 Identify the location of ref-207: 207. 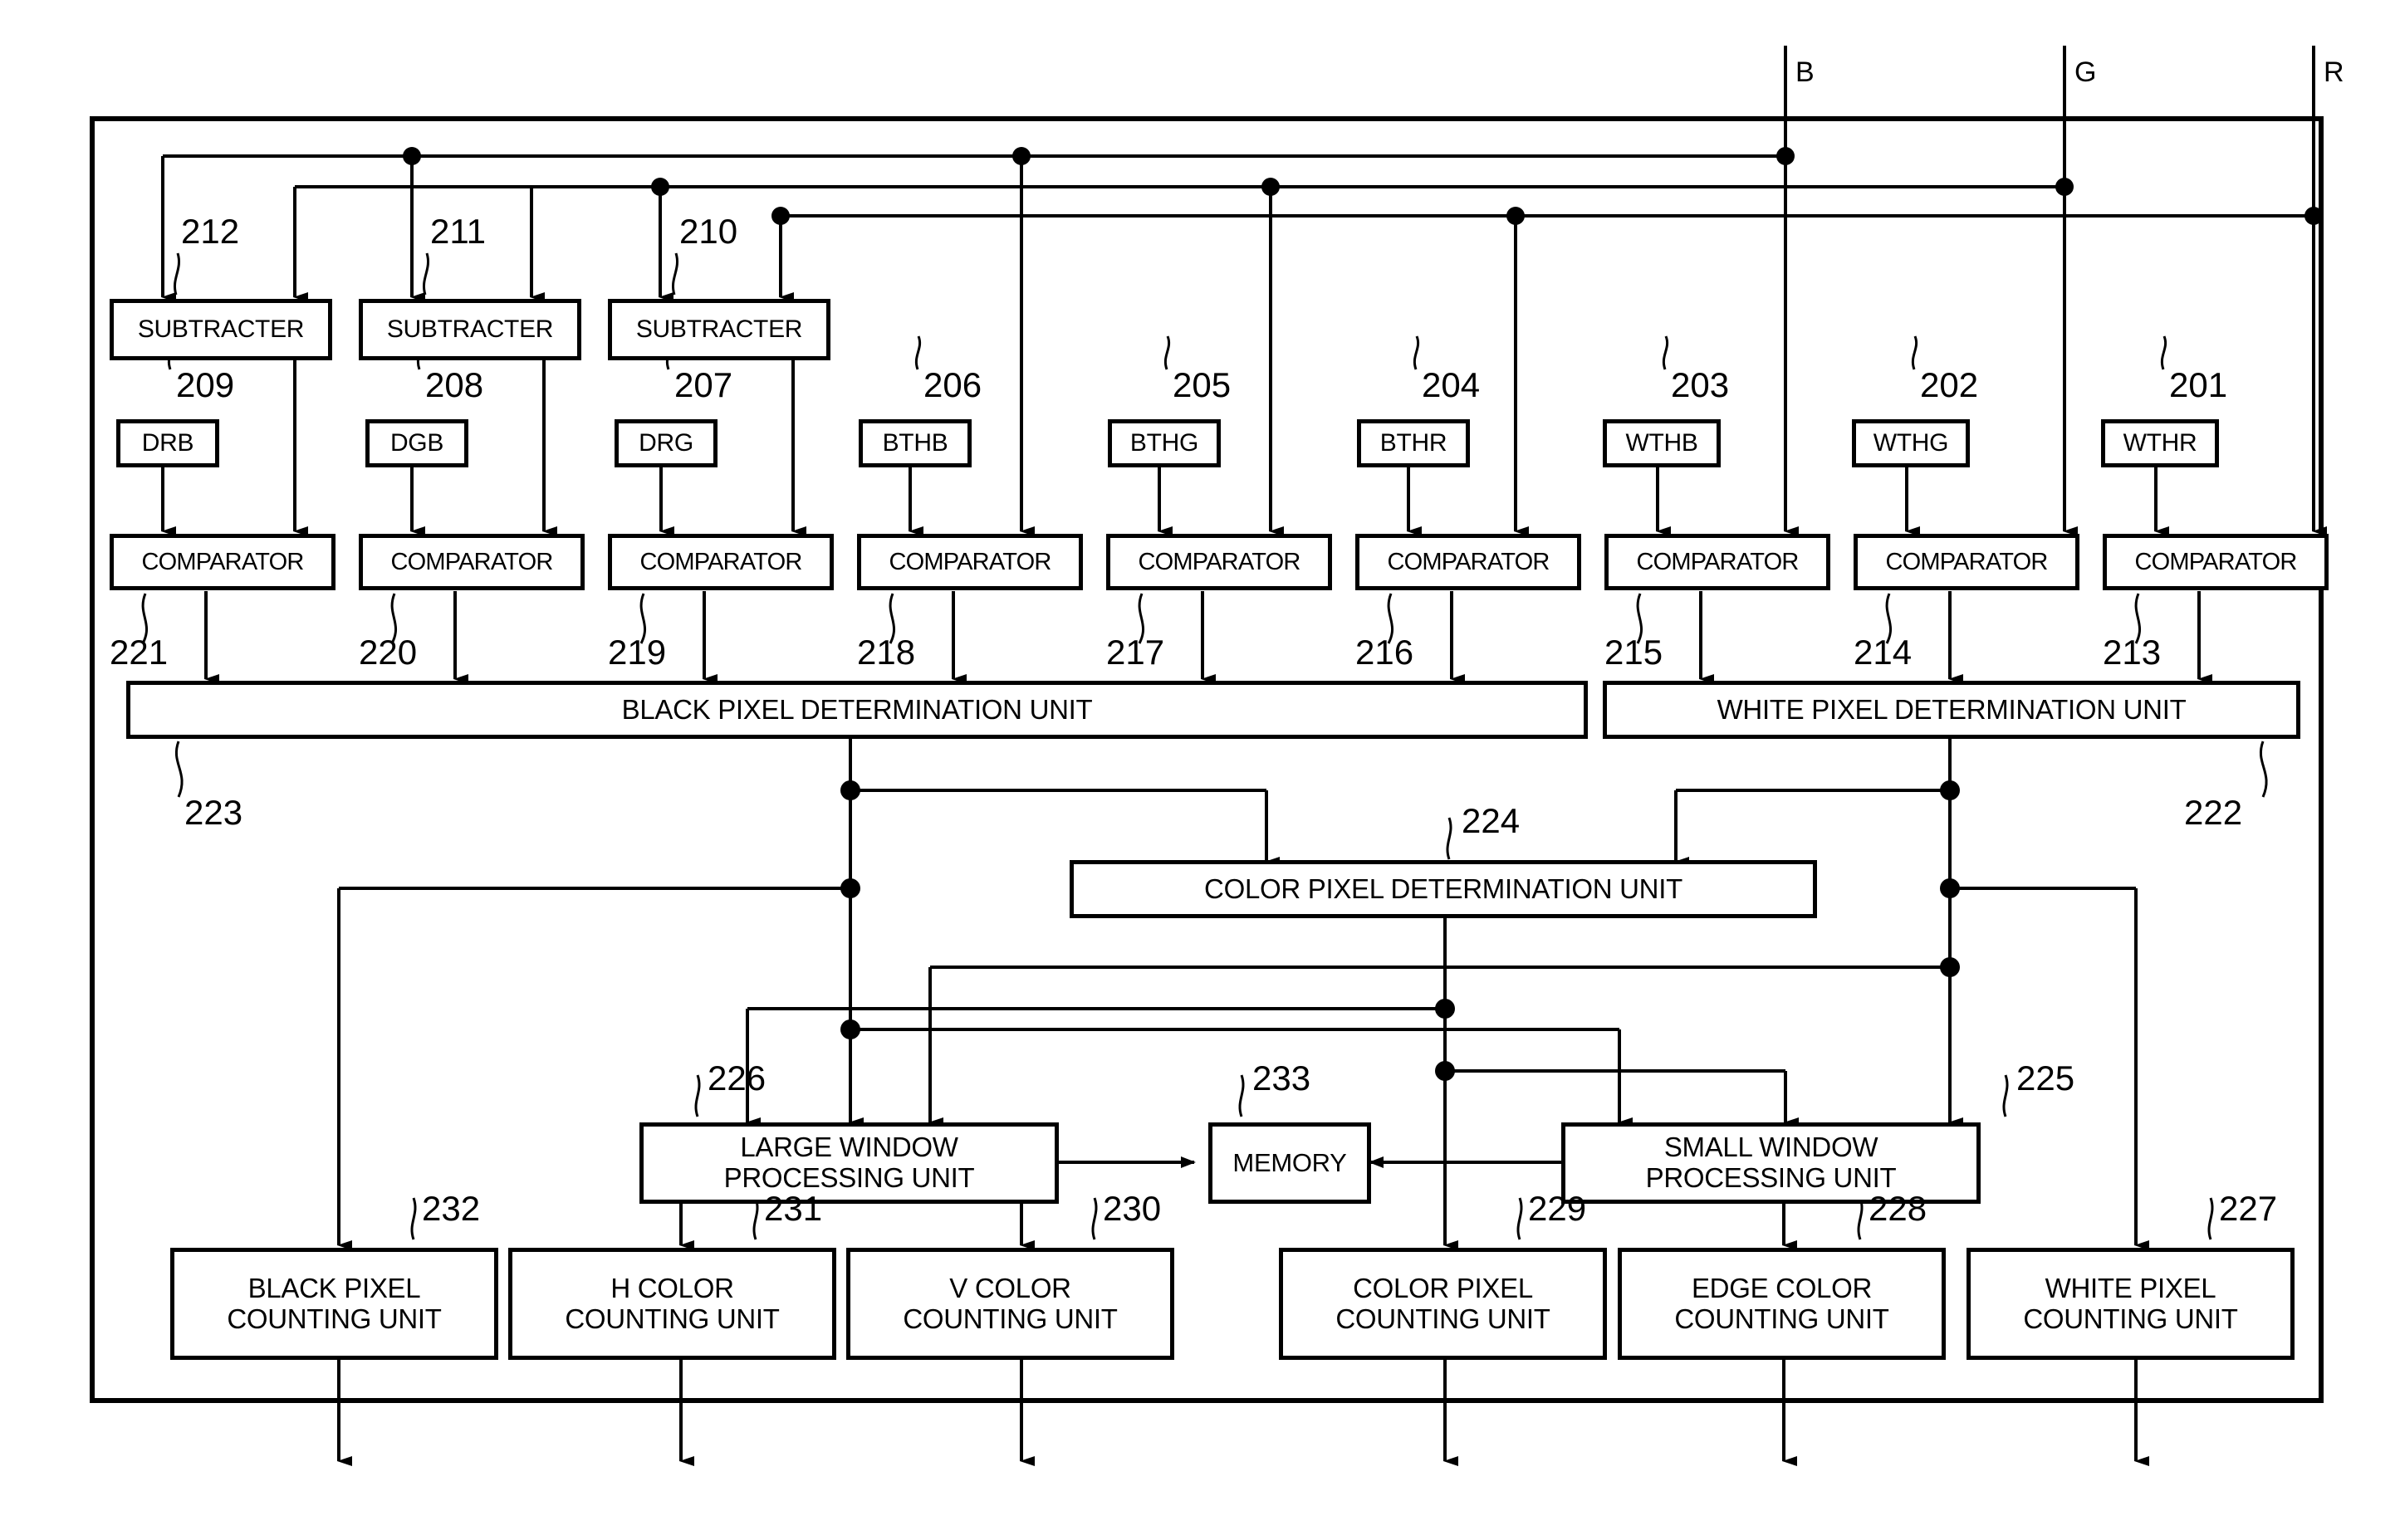
(703, 385).